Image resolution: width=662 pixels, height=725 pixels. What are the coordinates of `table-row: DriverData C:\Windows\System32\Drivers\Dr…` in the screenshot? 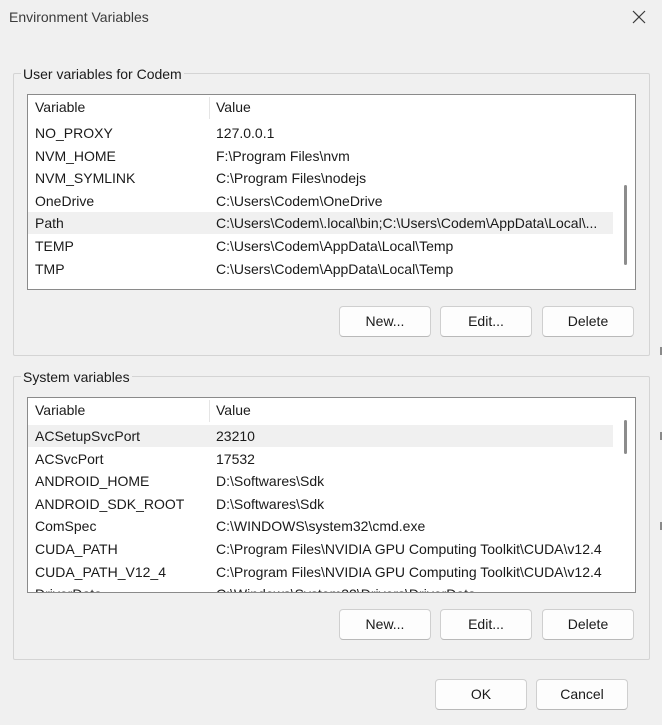 It's located at (320, 587).